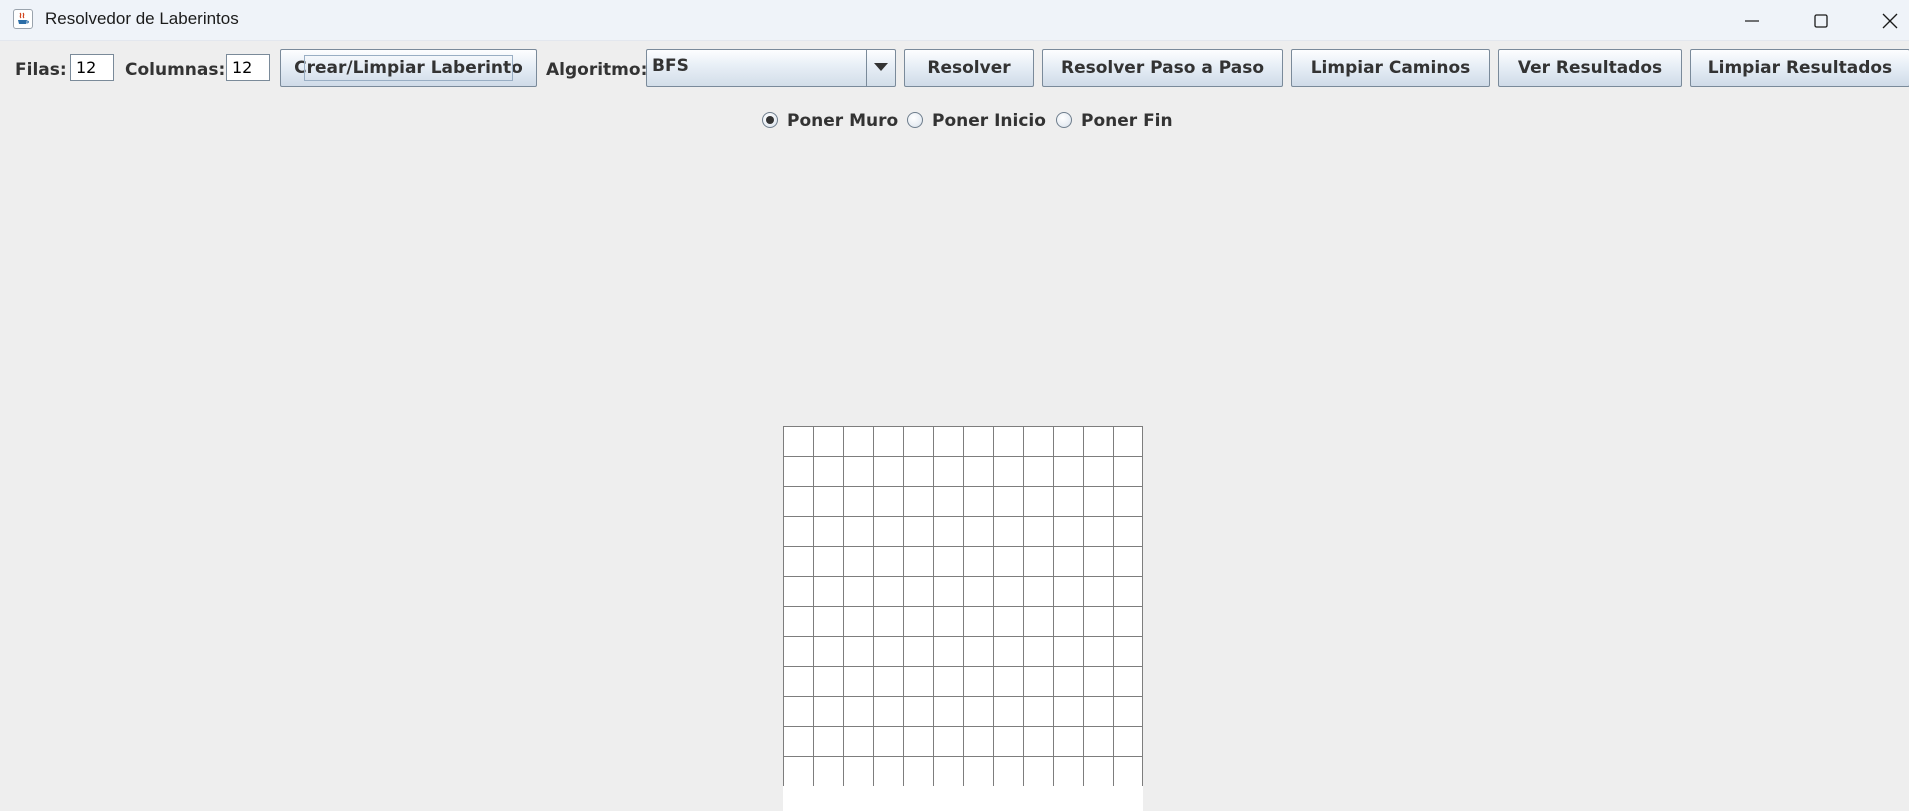  Describe the element at coordinates (1799, 68) in the screenshot. I see `limpiar-resultados-button: Limpiar Resultados` at that location.